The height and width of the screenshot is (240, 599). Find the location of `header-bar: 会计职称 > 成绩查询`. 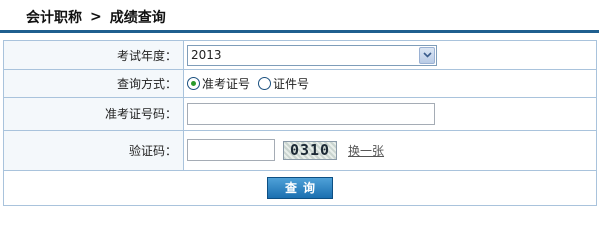

header-bar: 会计职称 > 成绩查询 is located at coordinates (299, 16).